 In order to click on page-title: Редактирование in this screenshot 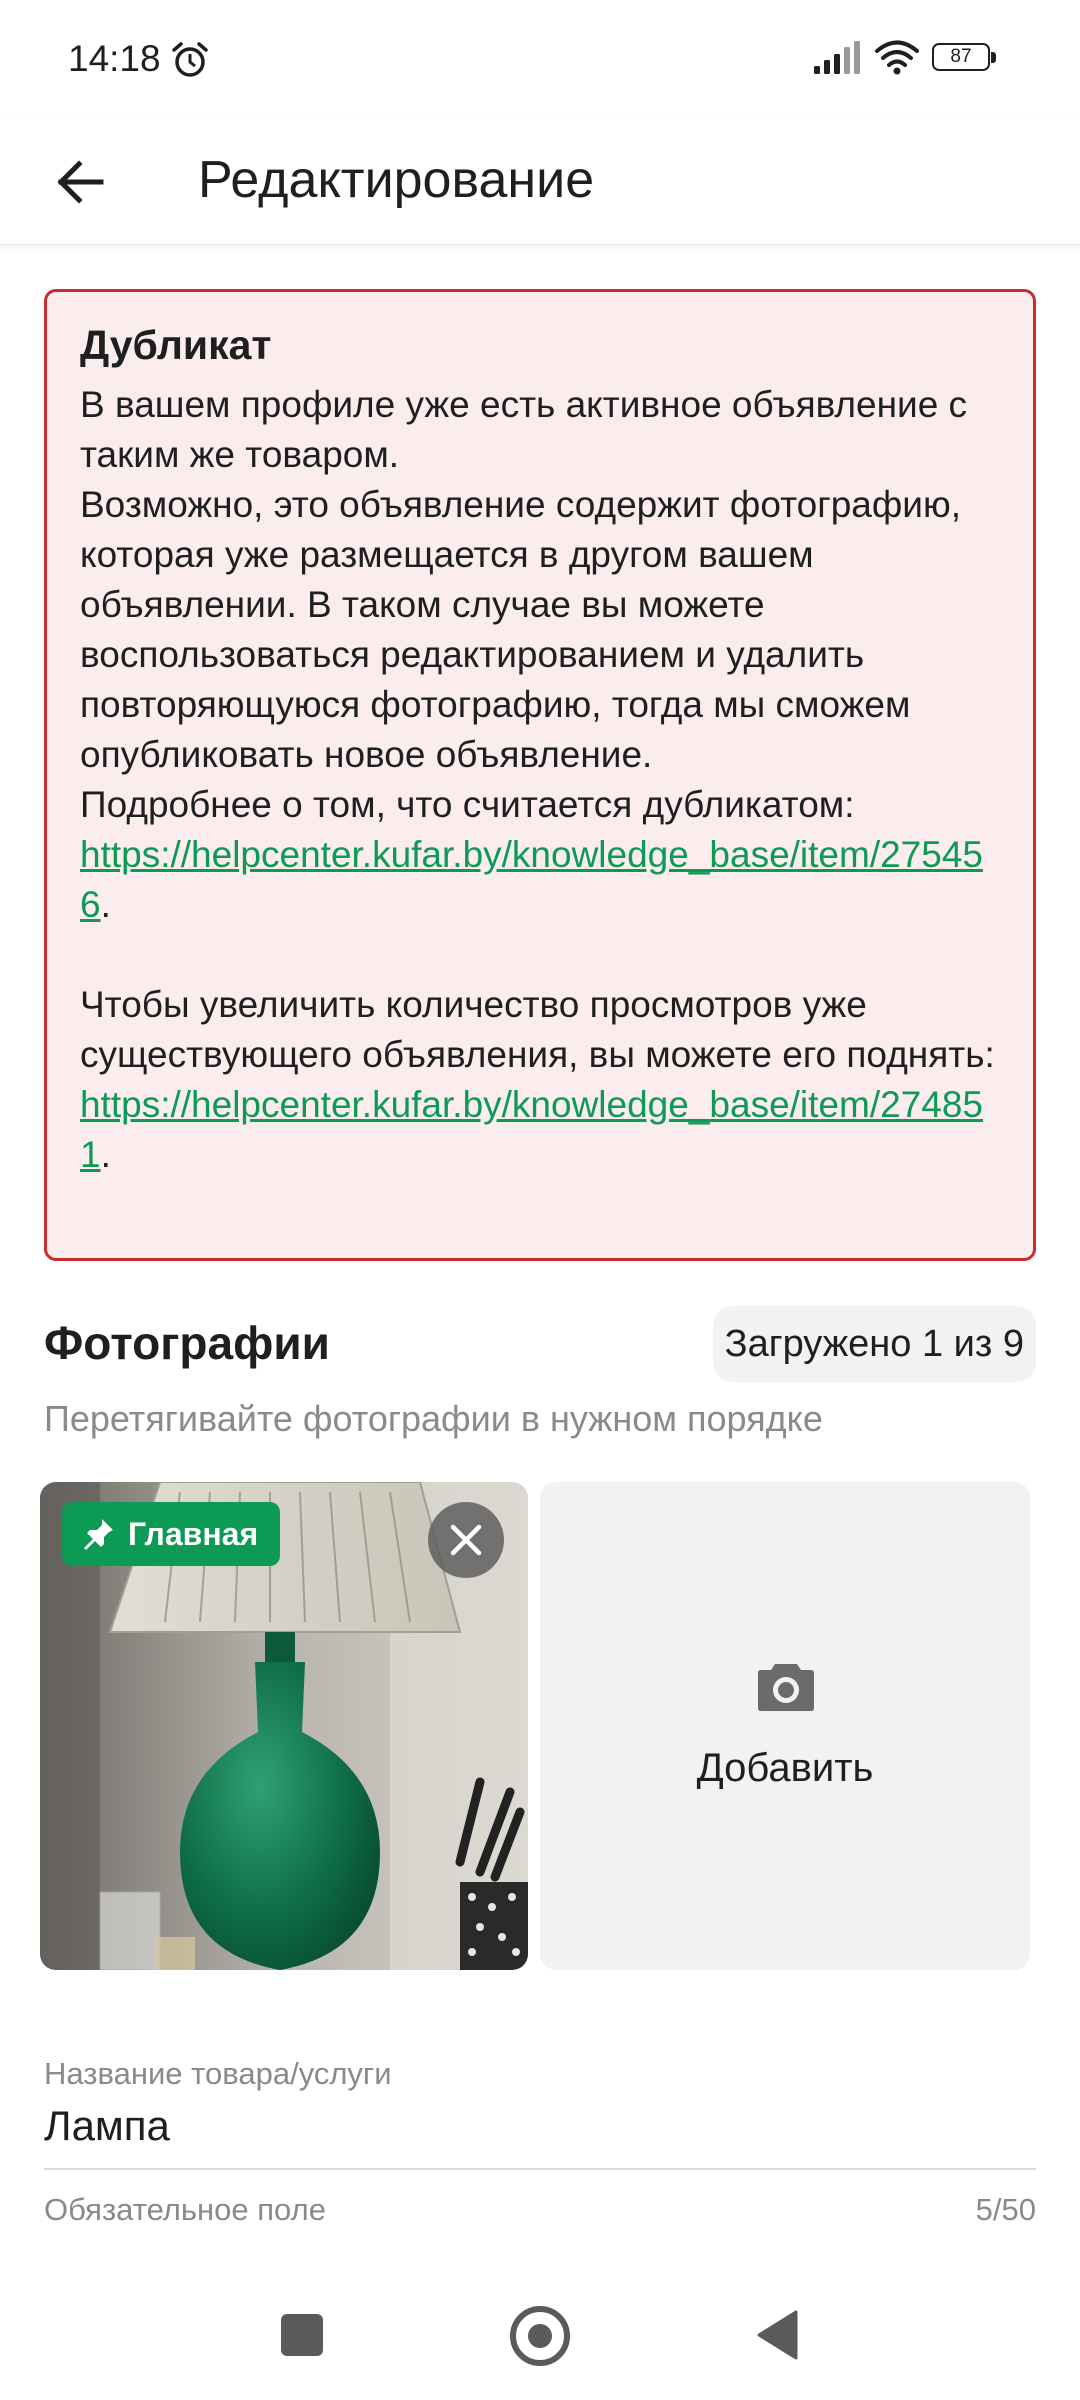, I will do `click(396, 180)`.